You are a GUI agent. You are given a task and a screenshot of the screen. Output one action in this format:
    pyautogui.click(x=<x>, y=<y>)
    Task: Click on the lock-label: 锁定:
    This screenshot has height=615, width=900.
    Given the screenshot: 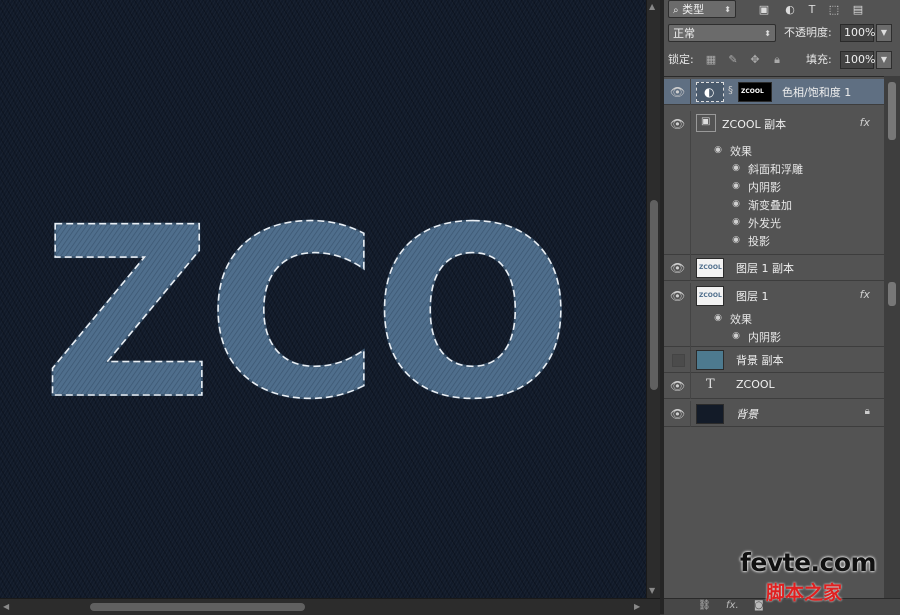 What is the action you would take?
    pyautogui.click(x=681, y=59)
    